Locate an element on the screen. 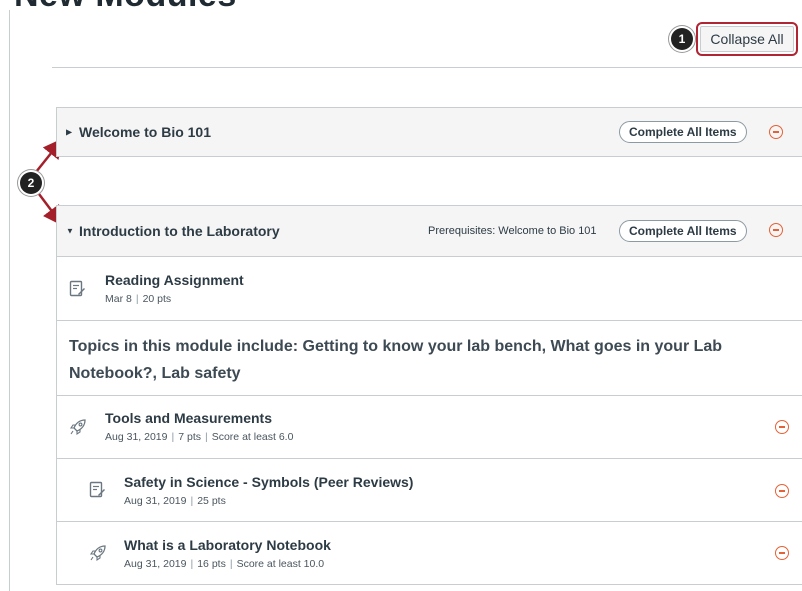 This screenshot has height=591, width=802. page-title: New Modules is located at coordinates (125, 7).